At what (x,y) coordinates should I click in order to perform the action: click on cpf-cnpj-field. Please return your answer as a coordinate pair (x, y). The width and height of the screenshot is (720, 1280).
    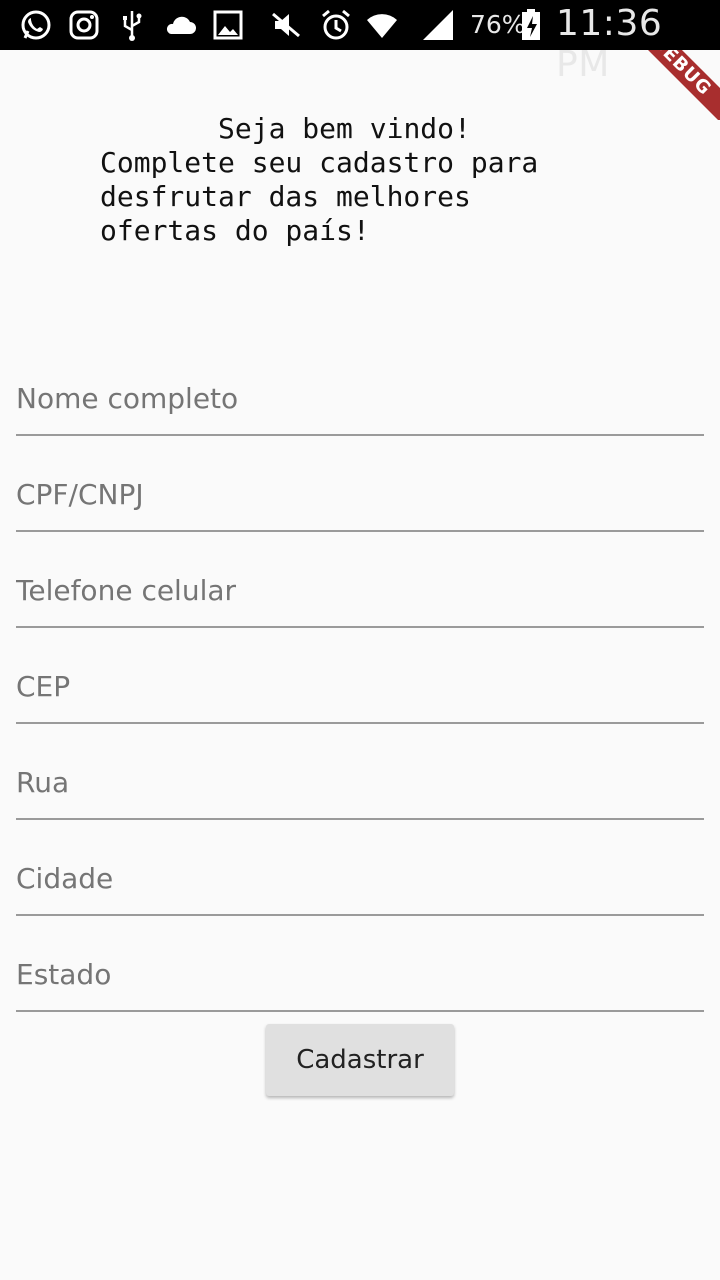
    Looking at the image, I should click on (360, 484).